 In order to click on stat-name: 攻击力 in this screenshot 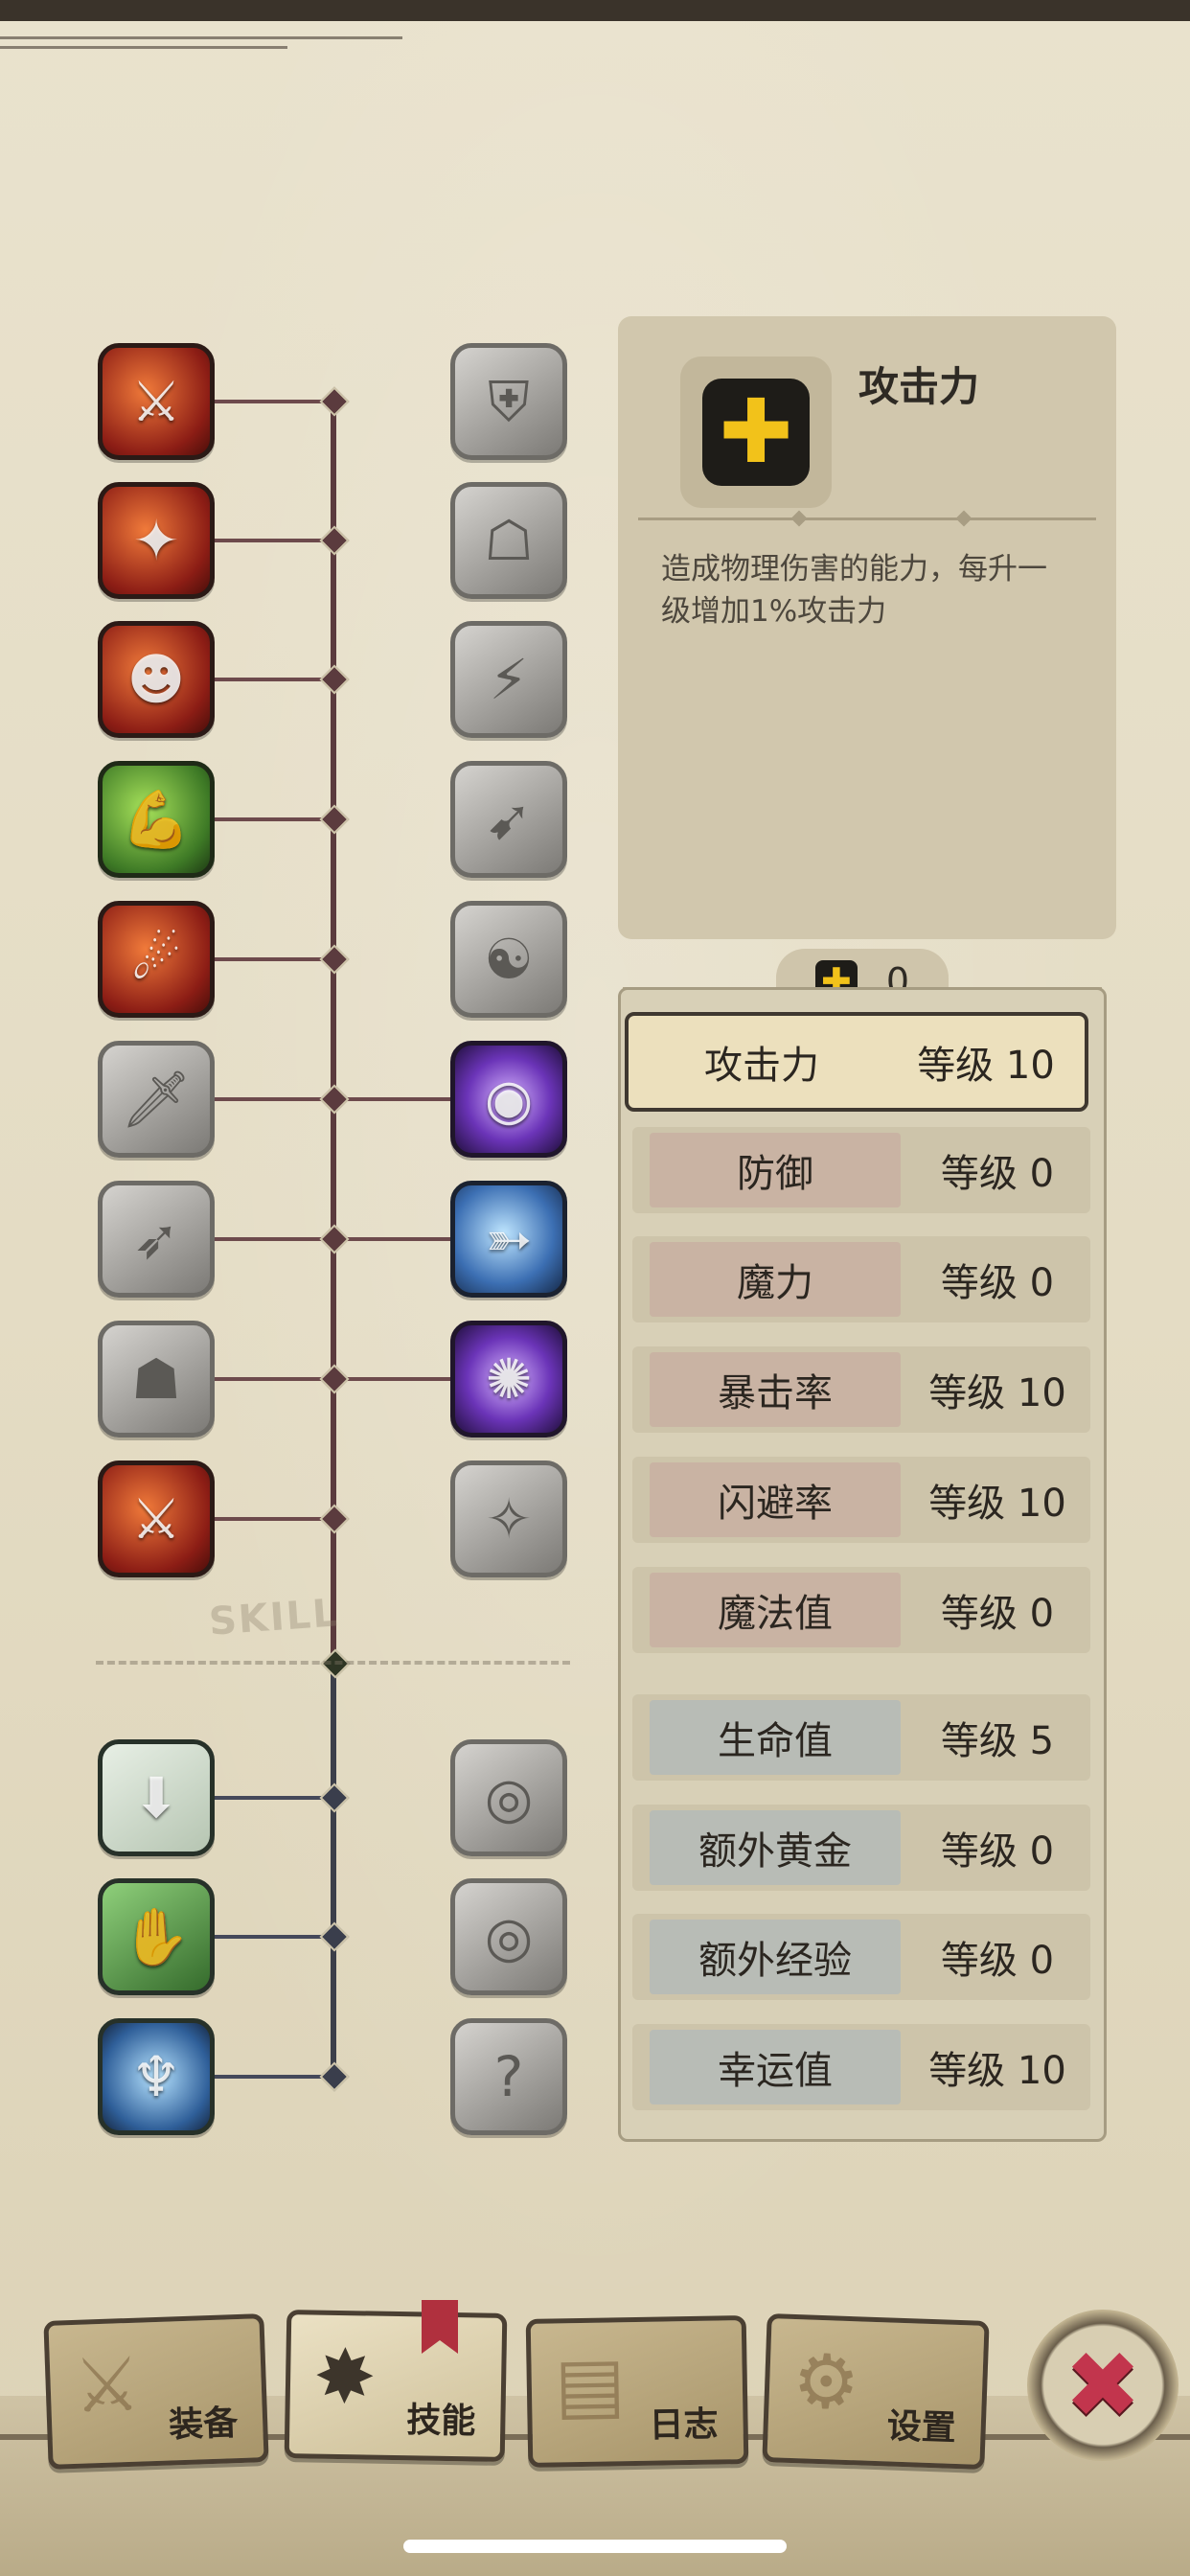, I will do `click(762, 1066)`.